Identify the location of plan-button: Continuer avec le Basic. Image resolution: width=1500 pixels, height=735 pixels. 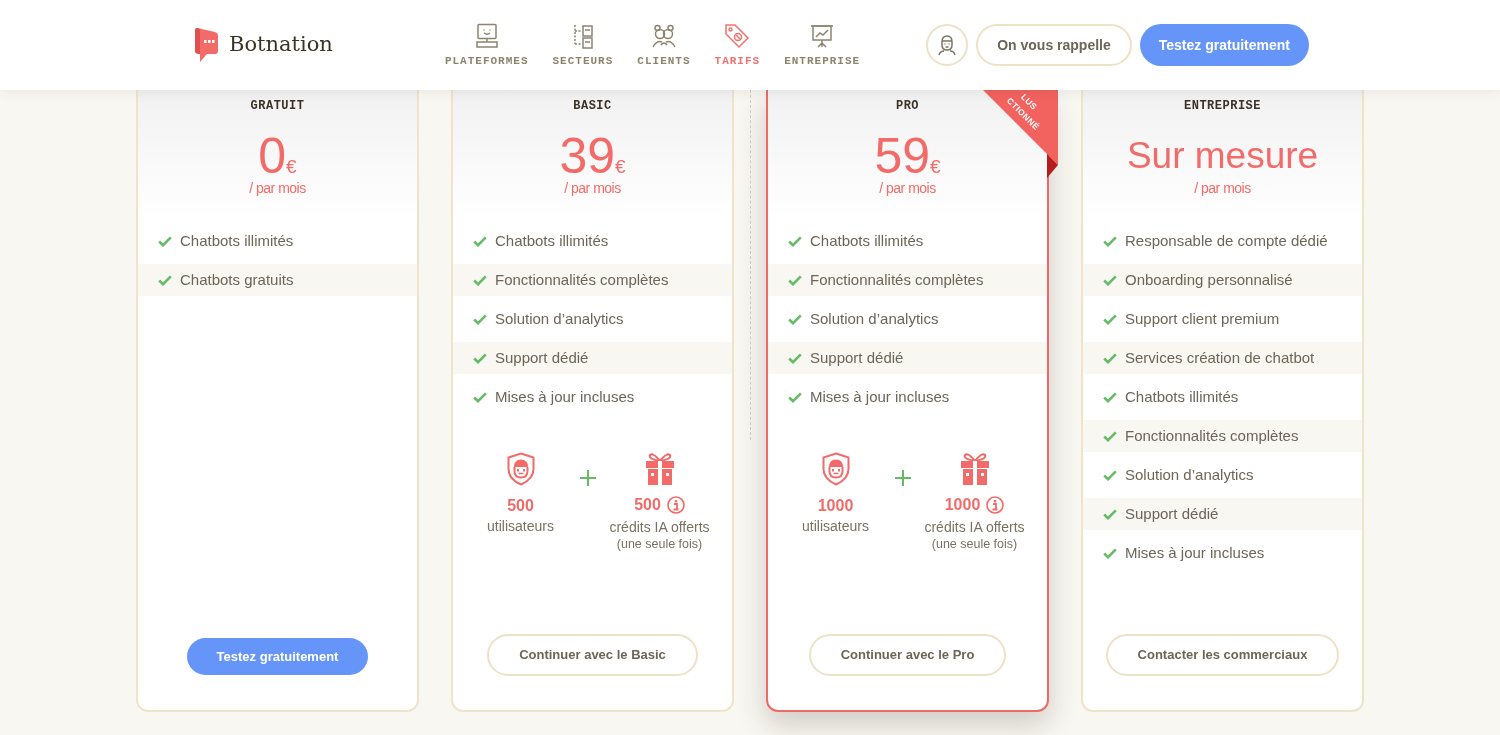
(592, 655).